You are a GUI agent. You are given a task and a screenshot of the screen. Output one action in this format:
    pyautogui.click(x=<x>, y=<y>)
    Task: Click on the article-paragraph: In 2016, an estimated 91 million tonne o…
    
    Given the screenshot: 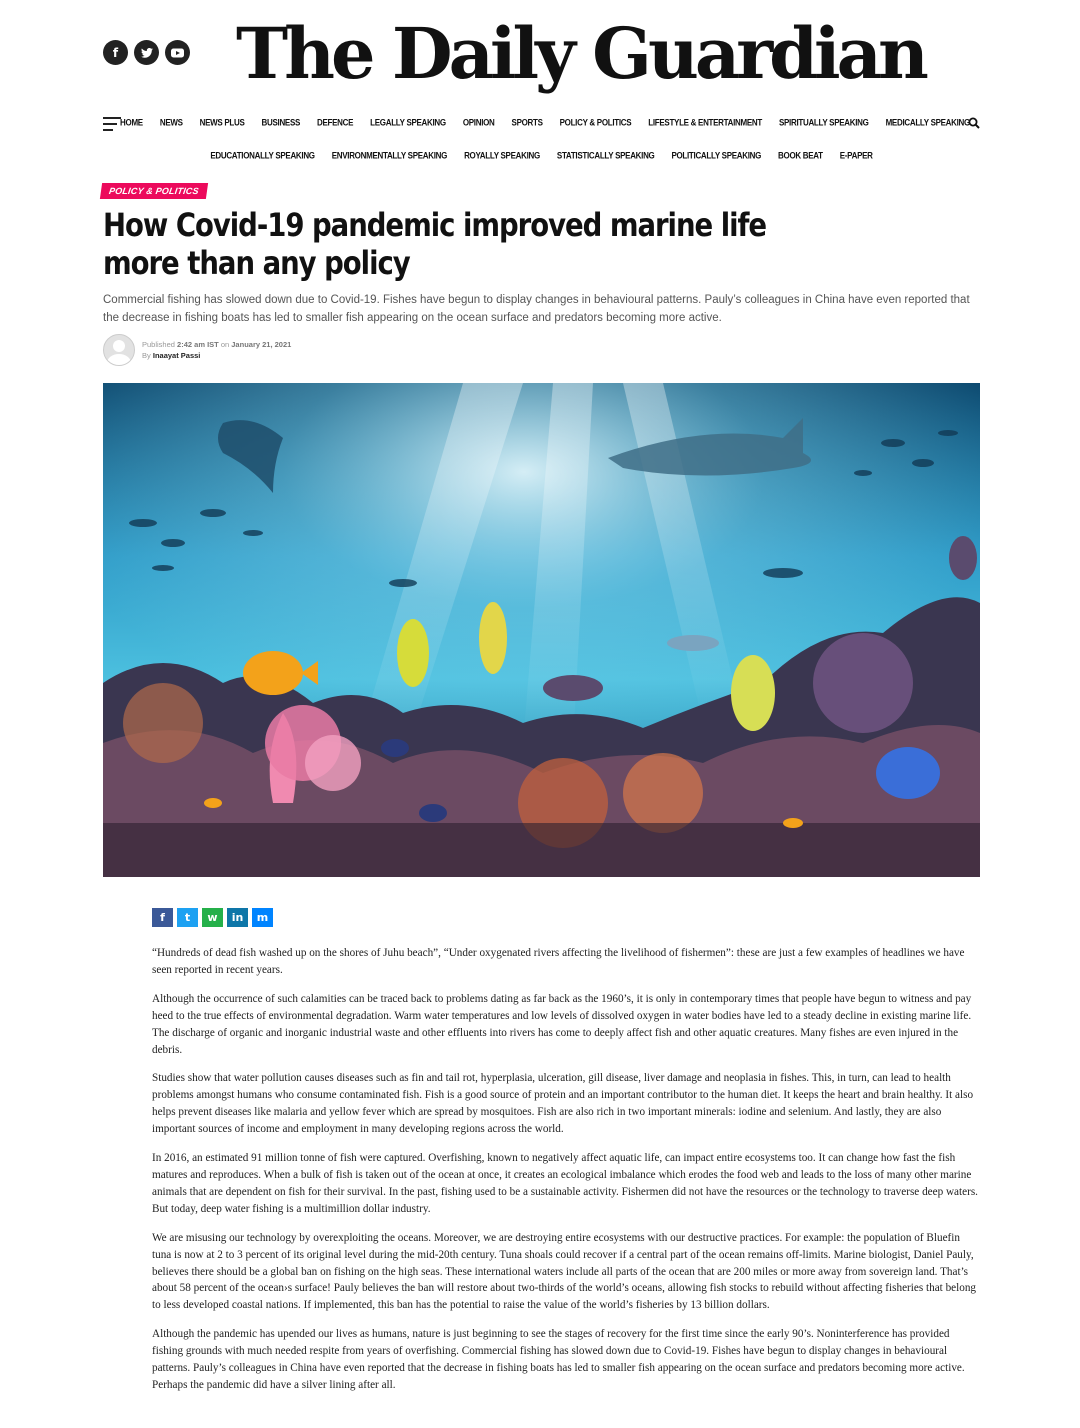 What is the action you would take?
    pyautogui.click(x=565, y=1183)
    